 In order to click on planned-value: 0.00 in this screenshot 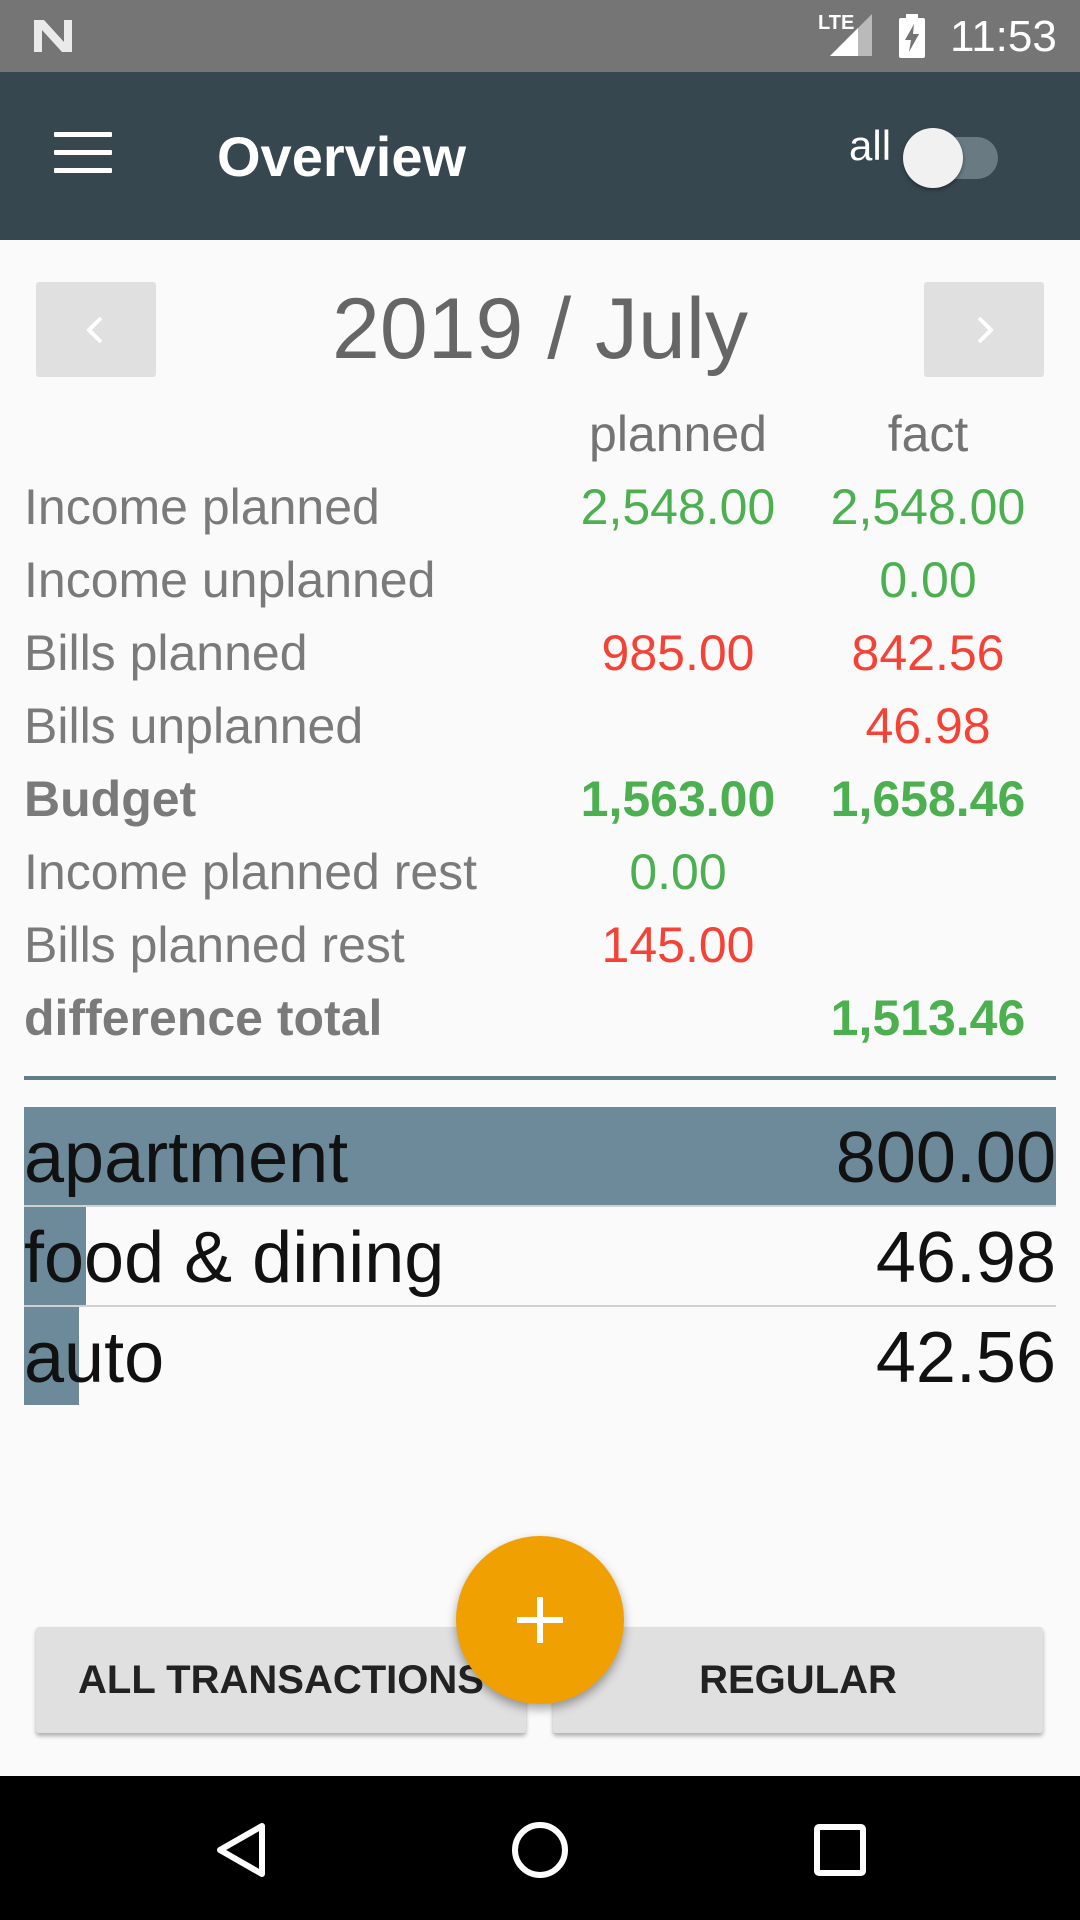, I will do `click(678, 872)`.